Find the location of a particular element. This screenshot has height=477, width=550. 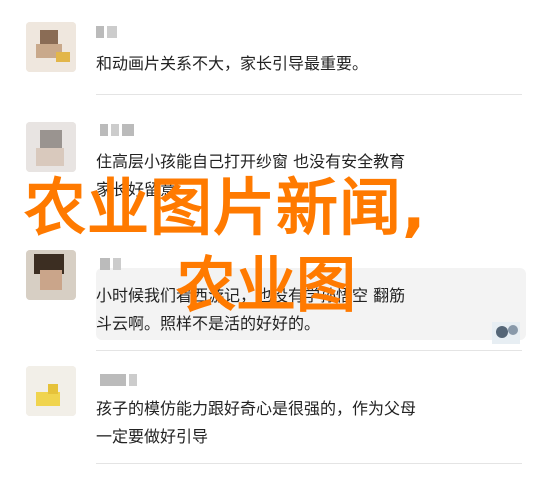

comment-text-line-1: 孩子的模仿能力跟好奇心是很强的，作为父母 is located at coordinates (256, 408).